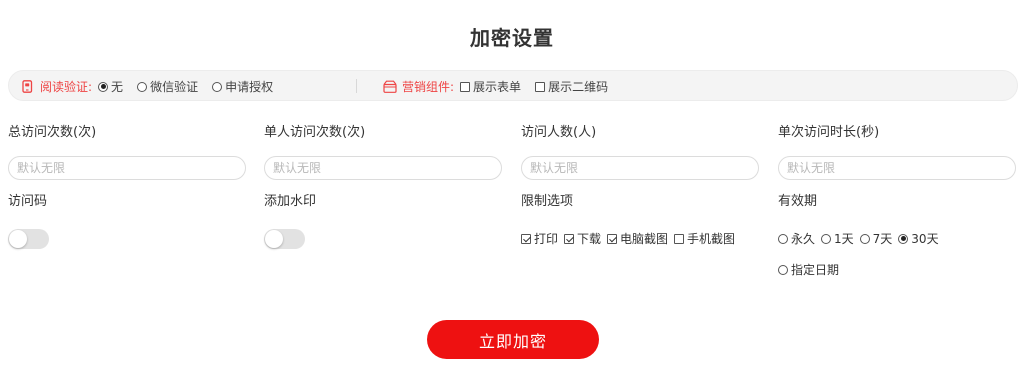 The height and width of the screenshot is (367, 1024). What do you see at coordinates (898, 269) in the screenshot?
I see `validity-options-row2: 指定日期` at bounding box center [898, 269].